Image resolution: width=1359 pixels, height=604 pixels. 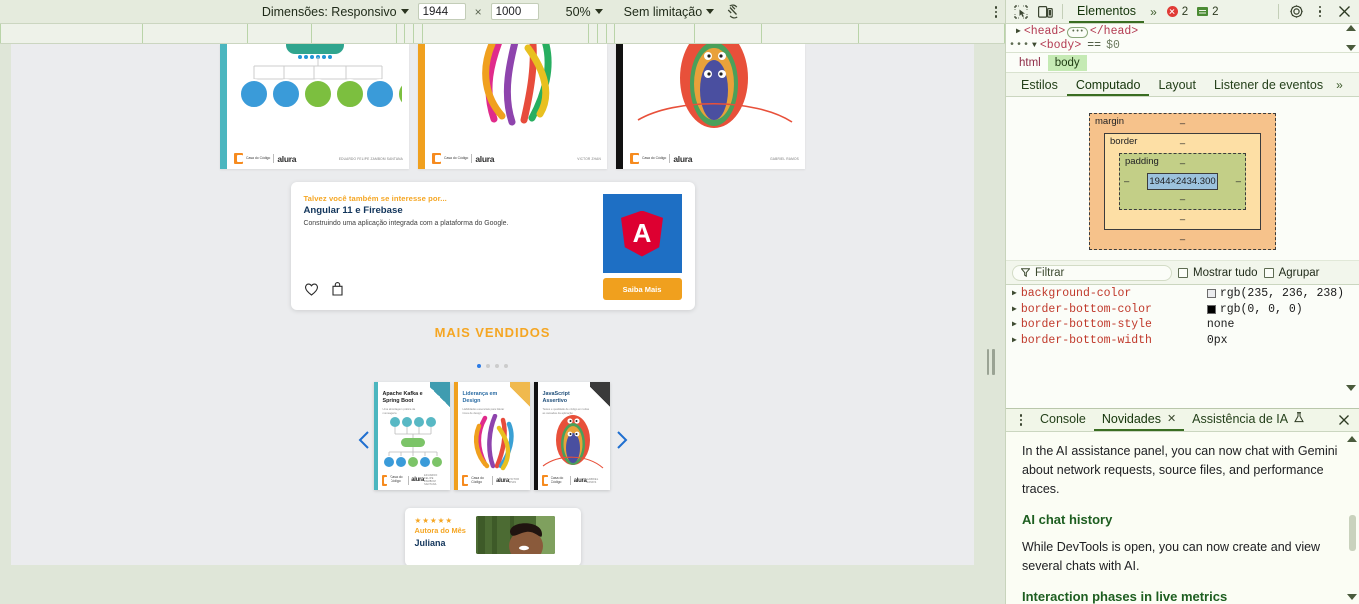 What do you see at coordinates (1182, 199) in the screenshot?
I see `padding-bottom-value: –` at bounding box center [1182, 199].